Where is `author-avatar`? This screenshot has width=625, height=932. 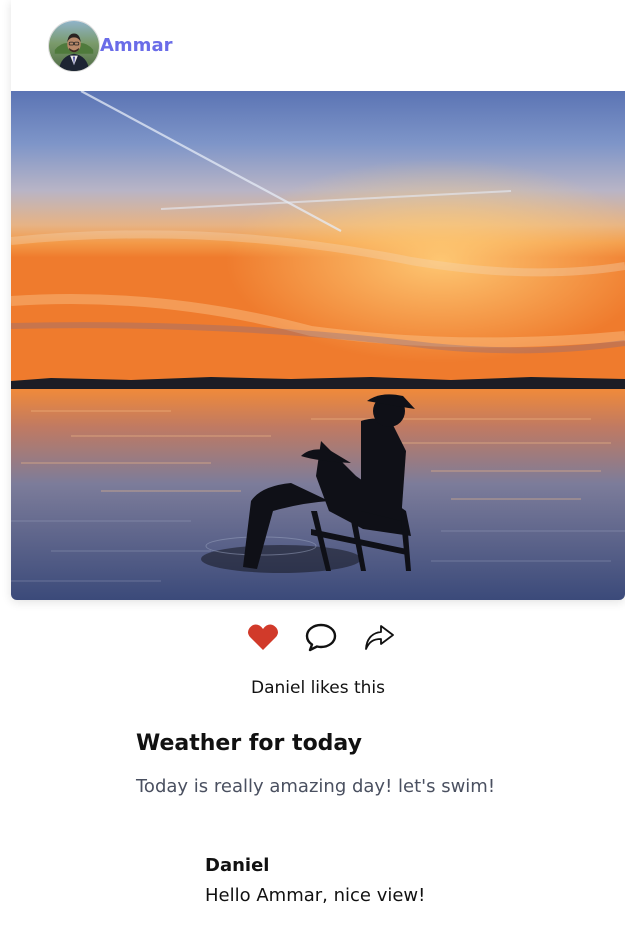 author-avatar is located at coordinates (74, 45).